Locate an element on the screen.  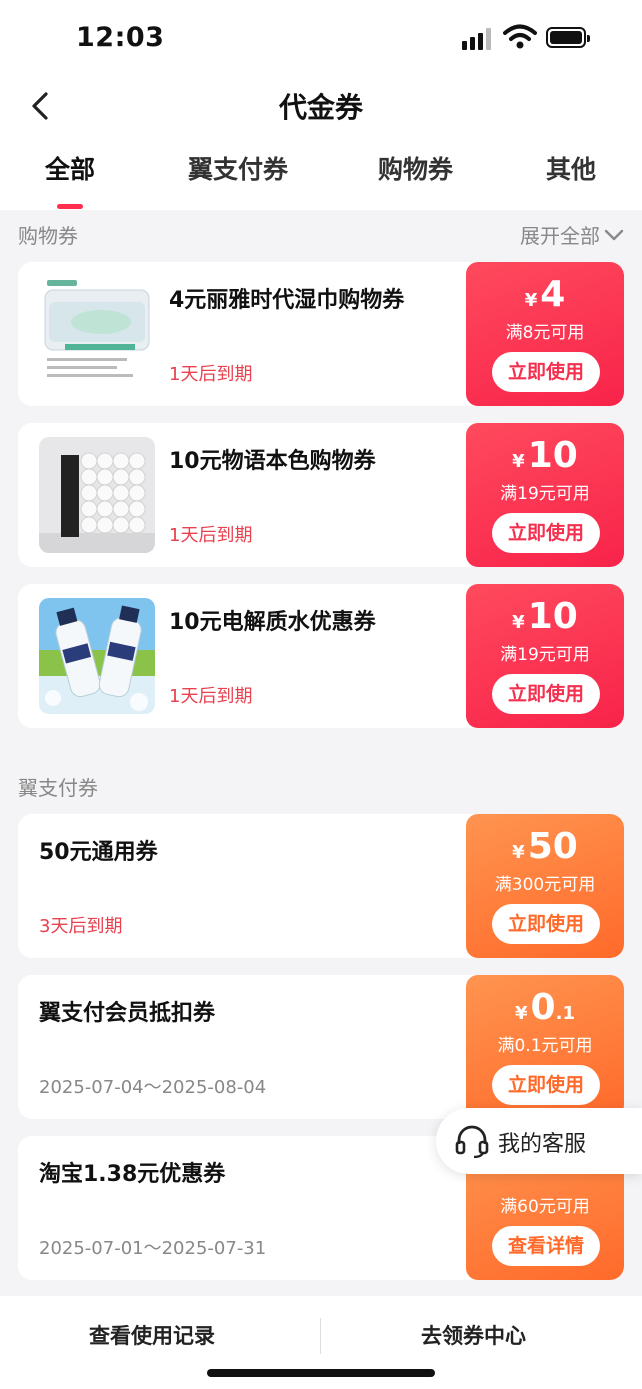
tab-all: 全部 is located at coordinates (70, 168).